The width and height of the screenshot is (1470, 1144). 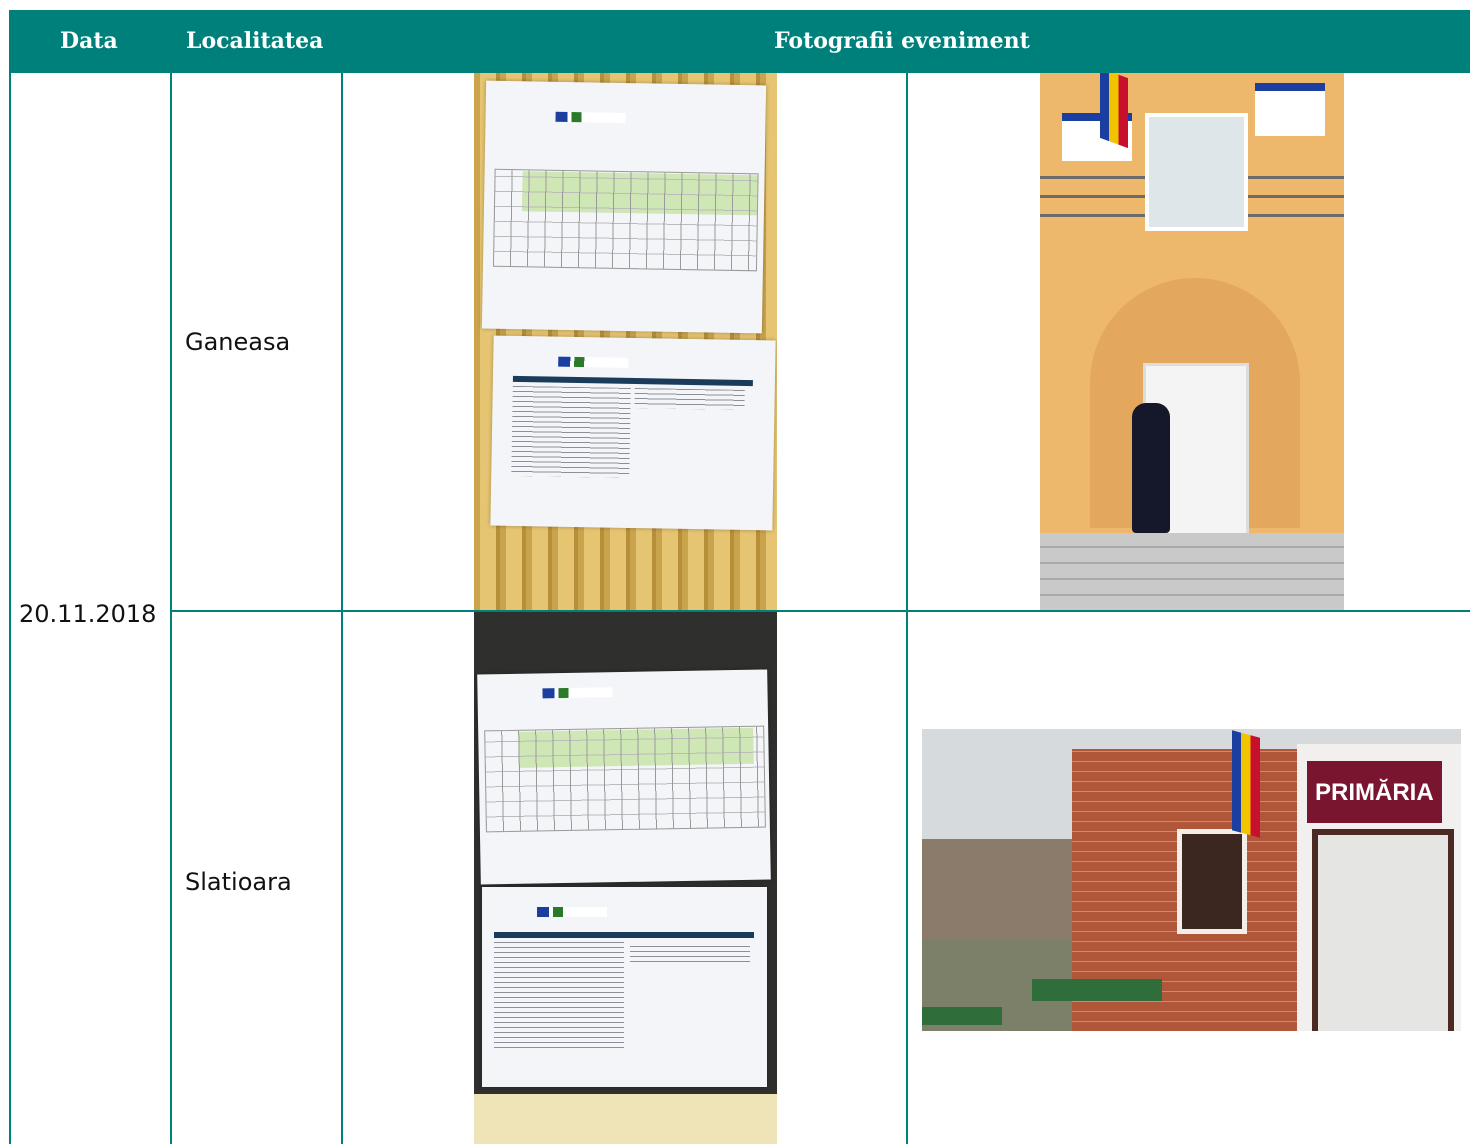 I want to click on photo-ganeasa-notices, so click(x=625, y=341).